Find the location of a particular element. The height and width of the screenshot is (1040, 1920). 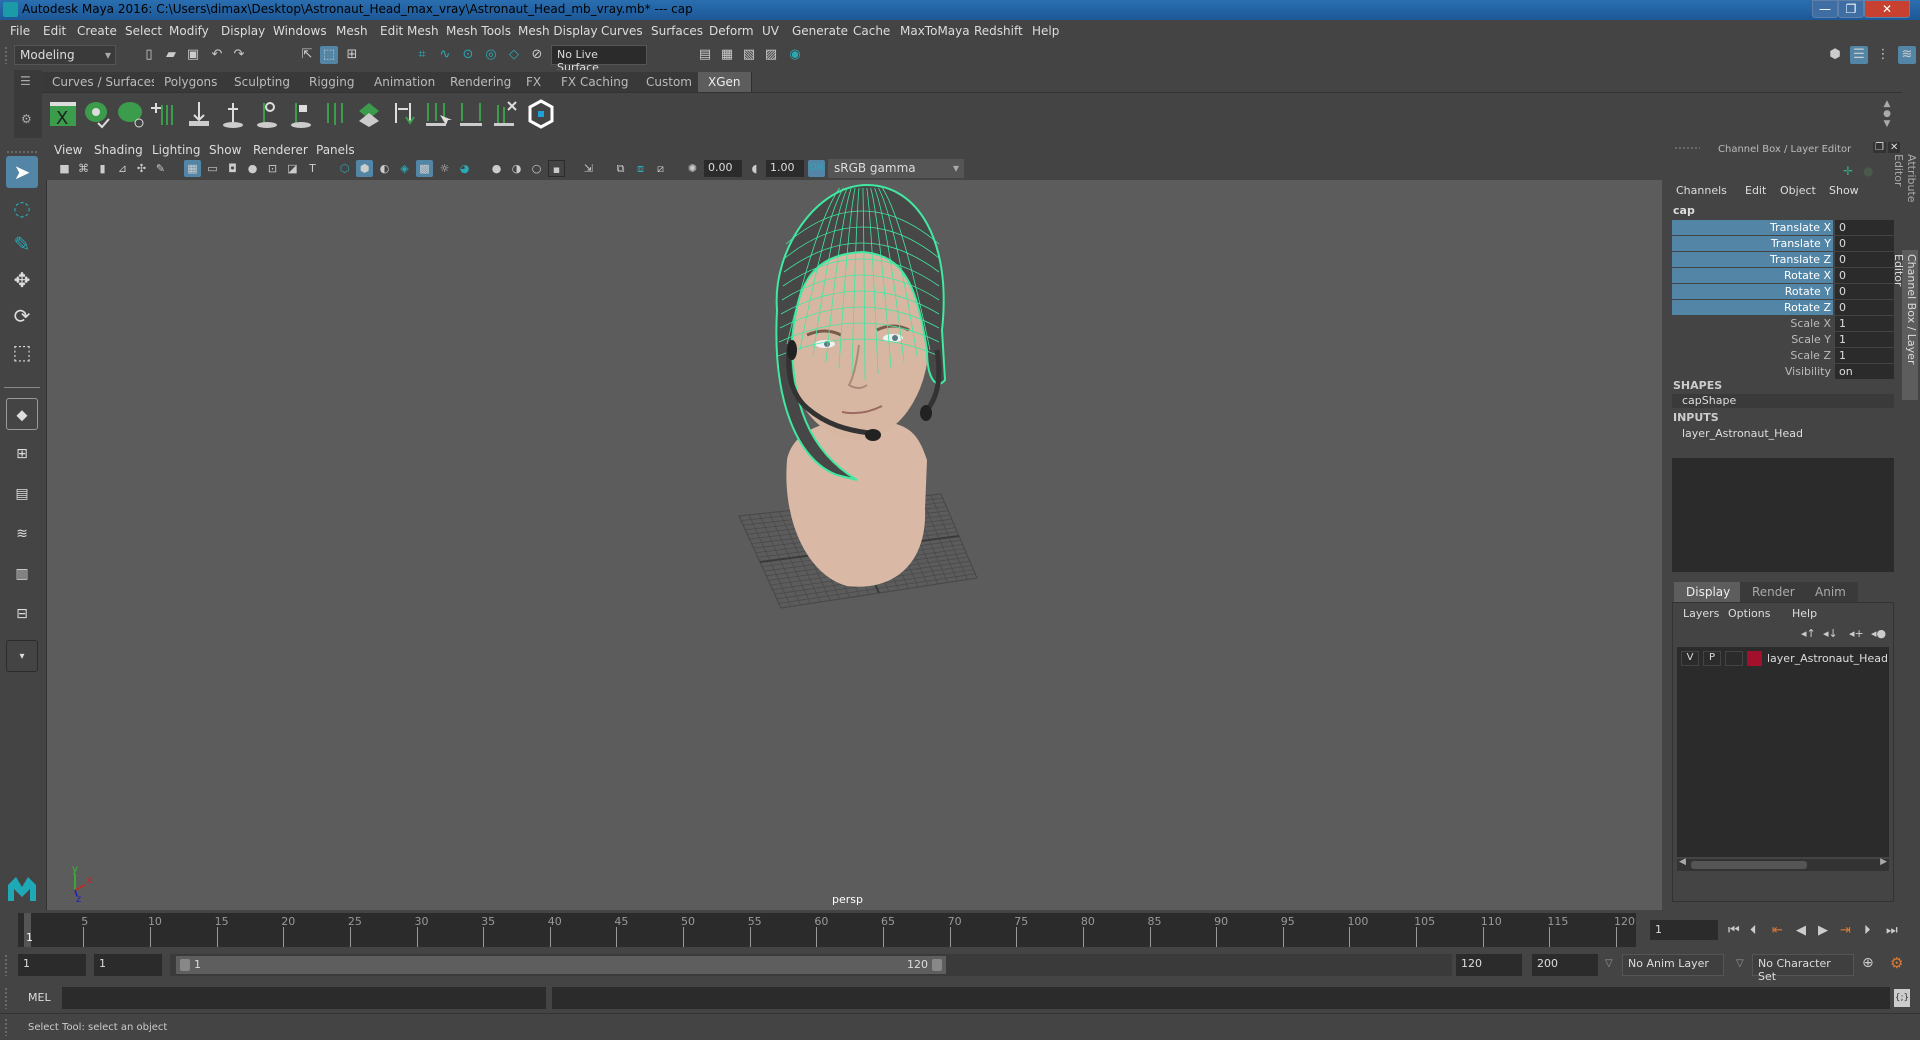

new-layer-icon: ◂+ is located at coordinates (1856, 633).